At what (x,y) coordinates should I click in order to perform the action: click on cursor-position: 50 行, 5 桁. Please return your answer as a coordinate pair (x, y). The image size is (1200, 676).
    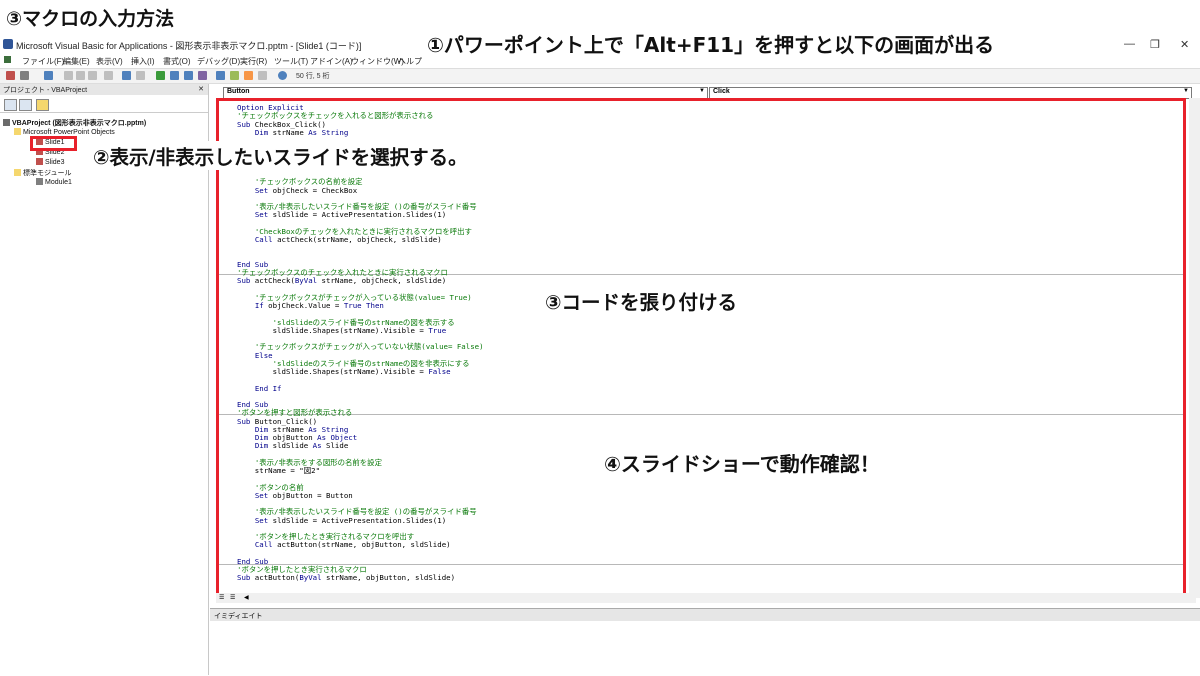
    Looking at the image, I should click on (313, 76).